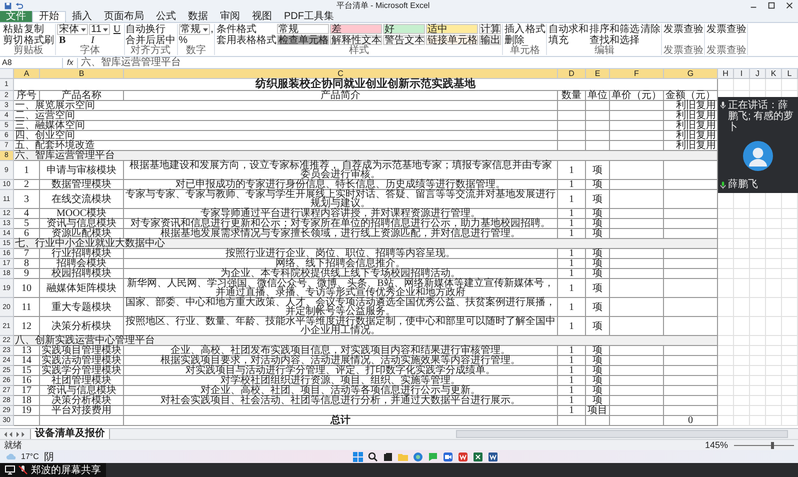 This screenshot has height=477, width=798. What do you see at coordinates (31, 63) in the screenshot?
I see `name-box: A8` at bounding box center [31, 63].